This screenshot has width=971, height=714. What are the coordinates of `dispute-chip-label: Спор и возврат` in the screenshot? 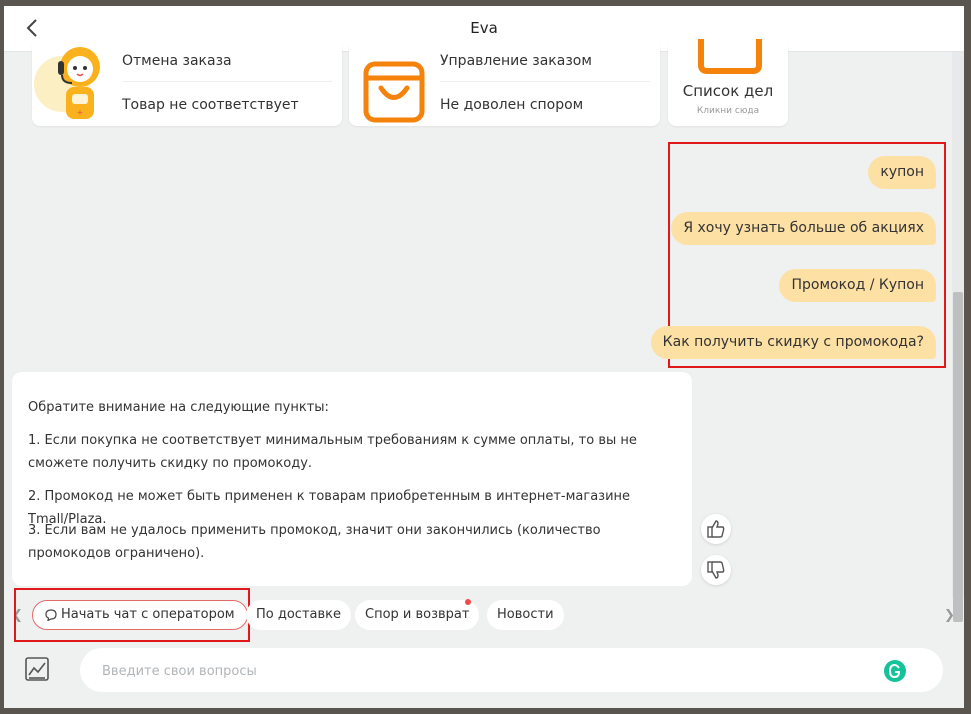 It's located at (417, 614).